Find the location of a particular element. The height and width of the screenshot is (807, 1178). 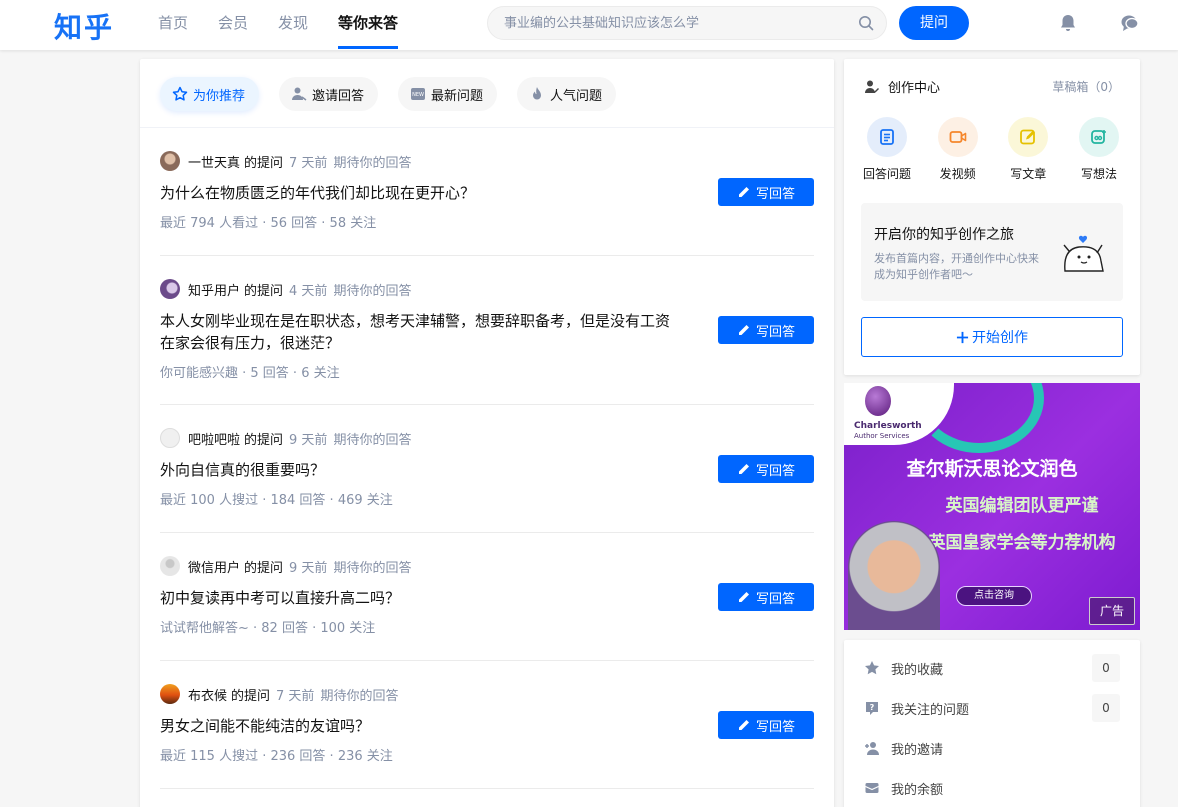

question-title: 男女之间能不能纯洁的友谊吗？ is located at coordinates (420, 726).